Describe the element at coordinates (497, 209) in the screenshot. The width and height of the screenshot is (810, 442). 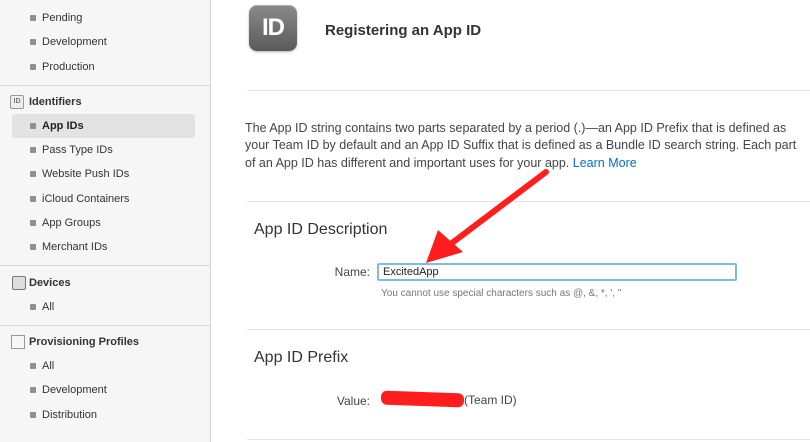
I see `arrow-shaft` at that location.